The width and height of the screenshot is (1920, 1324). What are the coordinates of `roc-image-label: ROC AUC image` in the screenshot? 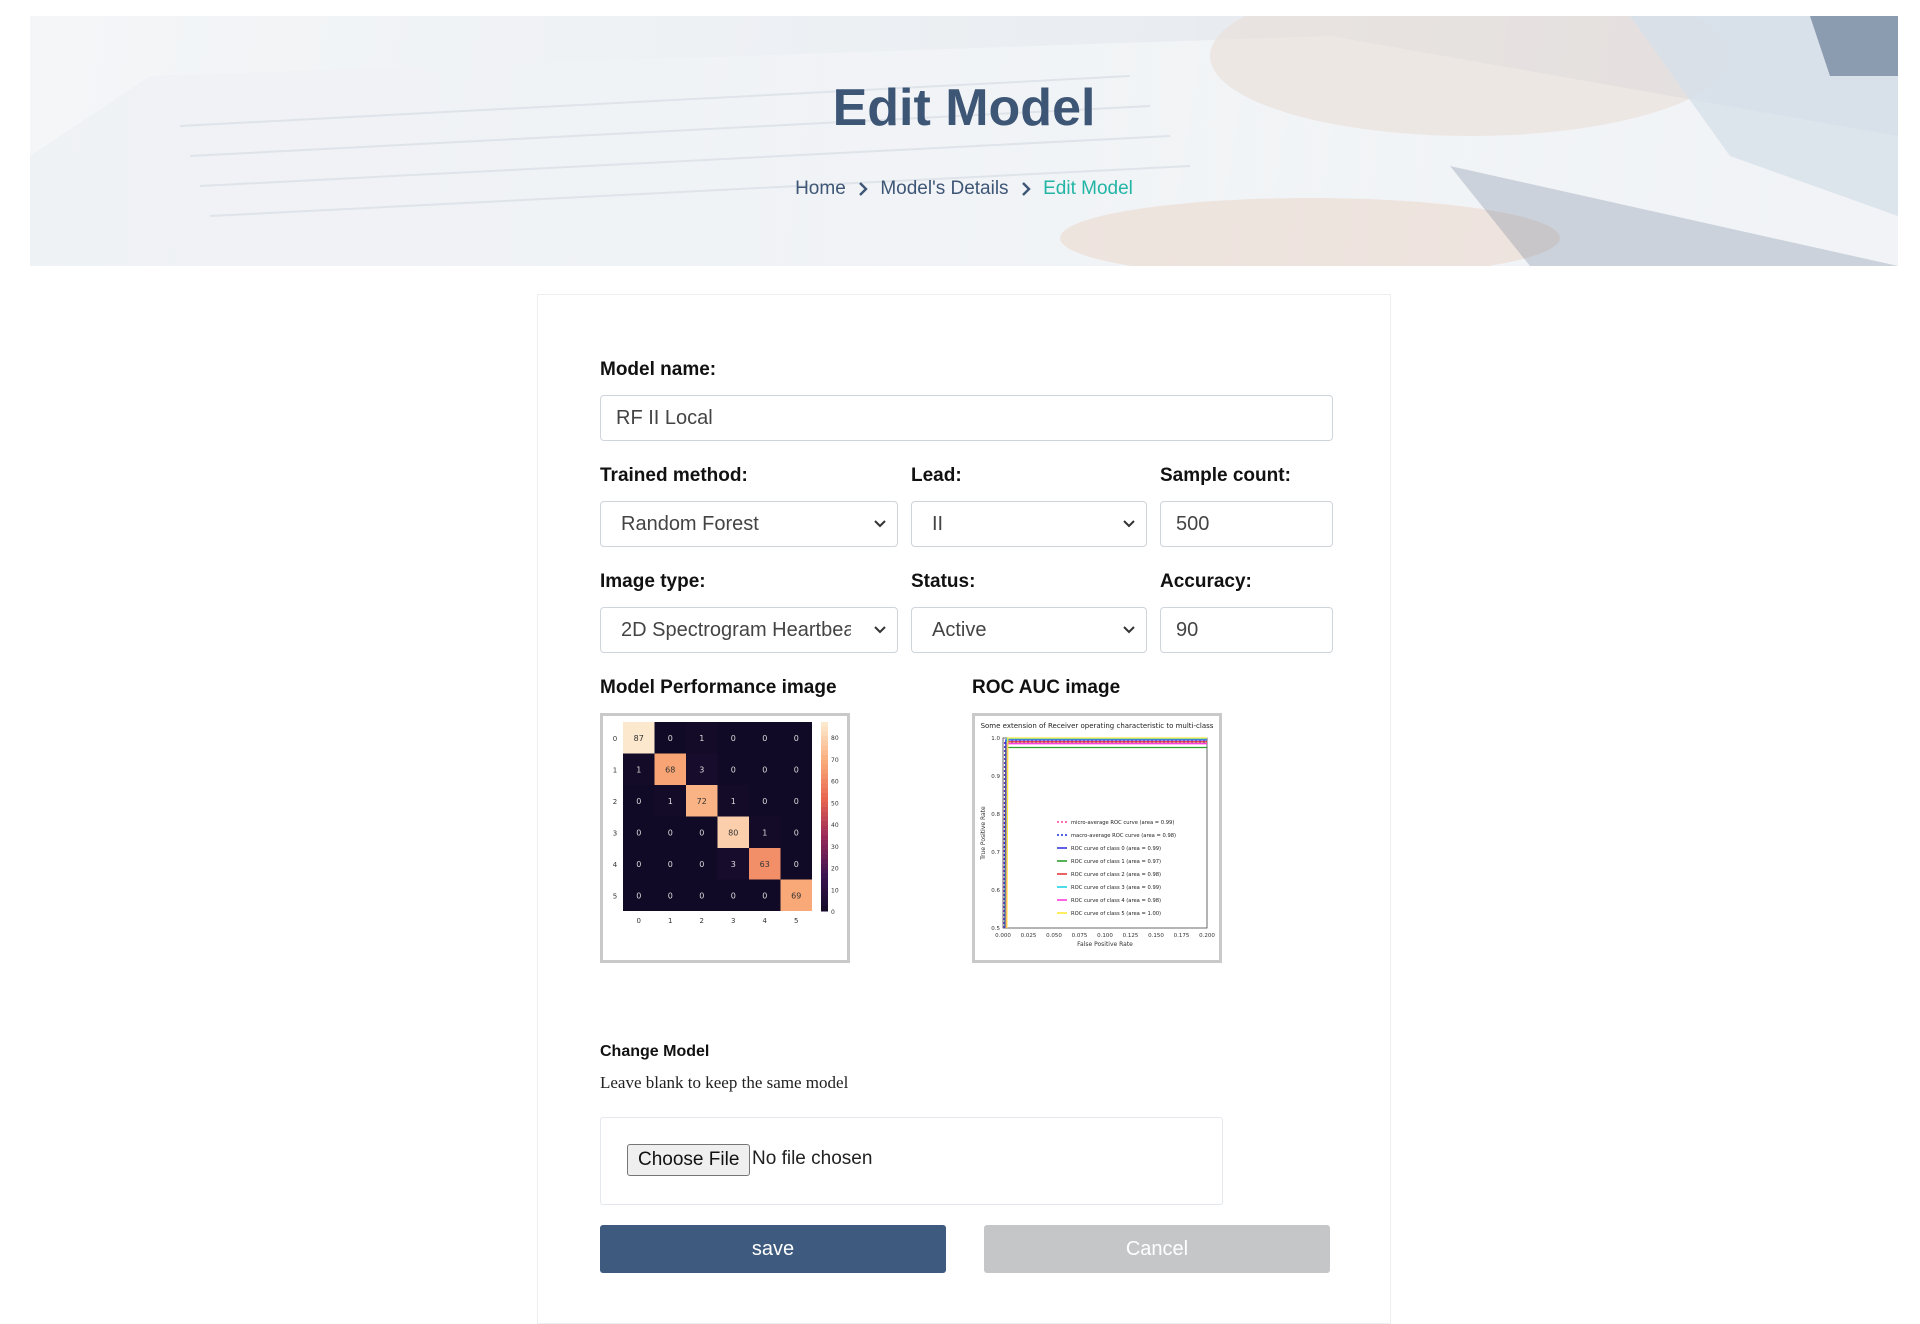 It's located at (1046, 687).